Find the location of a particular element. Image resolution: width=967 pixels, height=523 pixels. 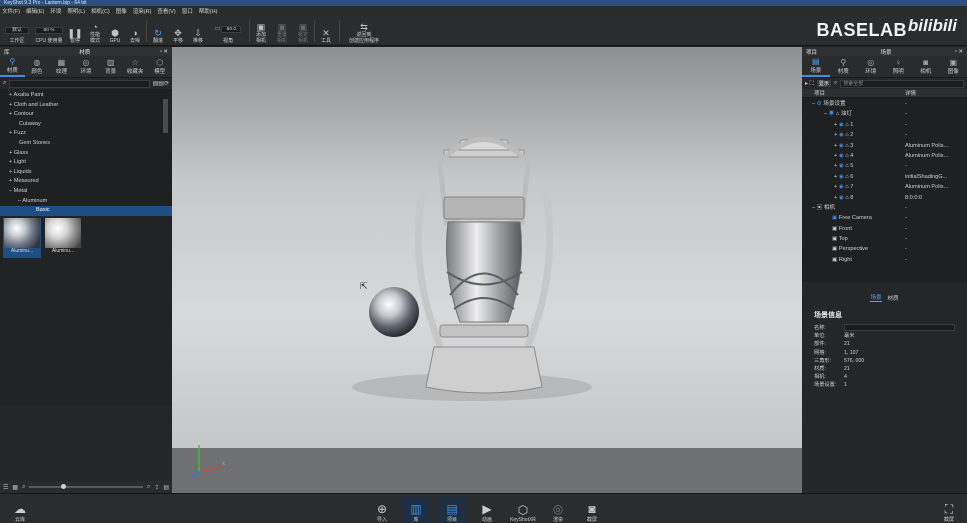

tab-materials: ⚲ 材质 is located at coordinates (12, 66).